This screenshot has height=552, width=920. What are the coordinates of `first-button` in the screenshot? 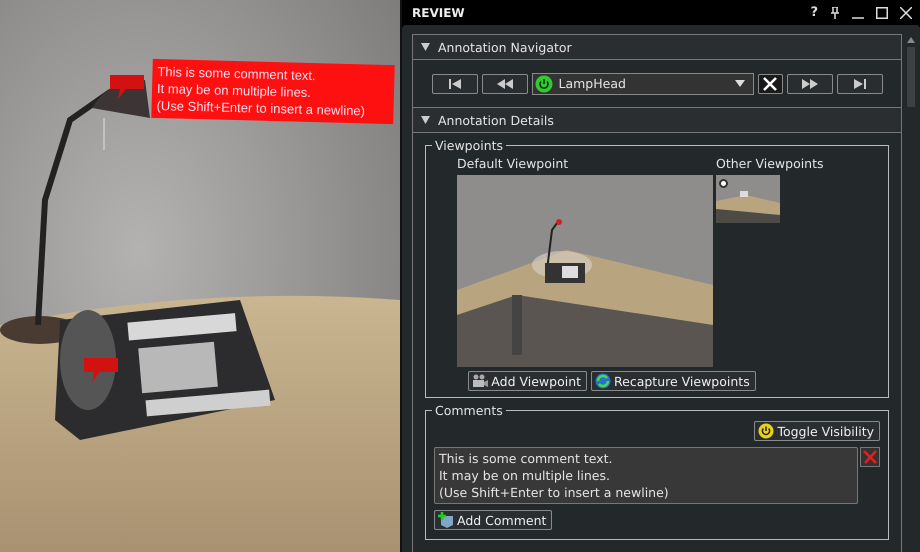 It's located at (455, 84).